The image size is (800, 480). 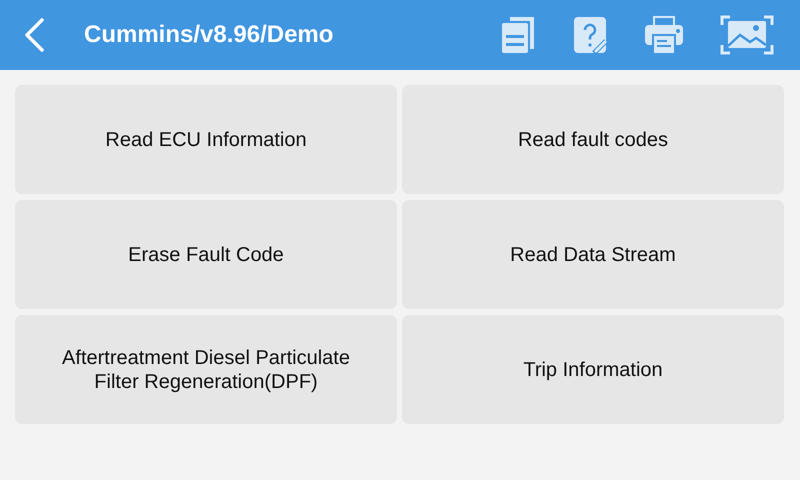 What do you see at coordinates (664, 35) in the screenshot?
I see `printer-icon` at bounding box center [664, 35].